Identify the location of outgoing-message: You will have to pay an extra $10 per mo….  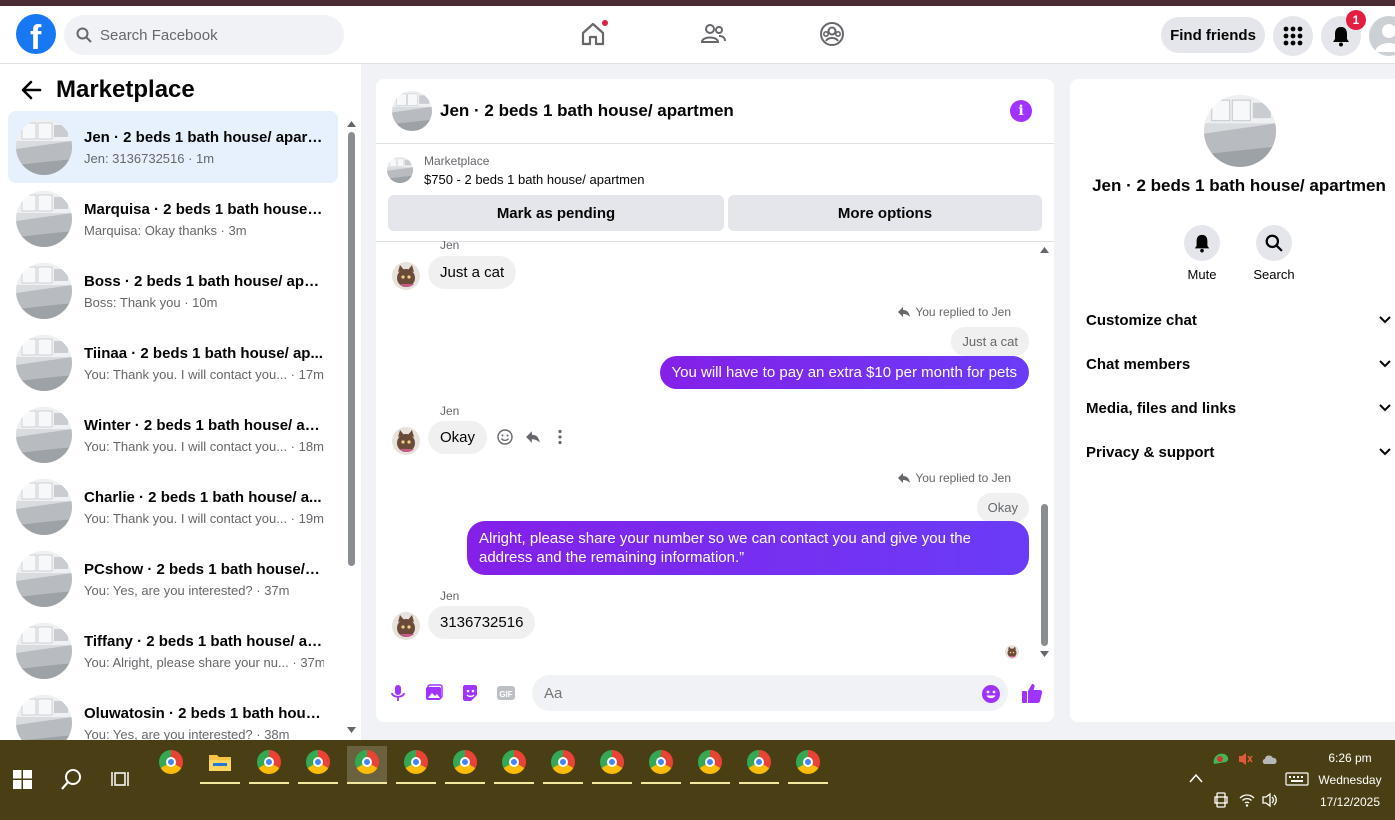
(844, 372).